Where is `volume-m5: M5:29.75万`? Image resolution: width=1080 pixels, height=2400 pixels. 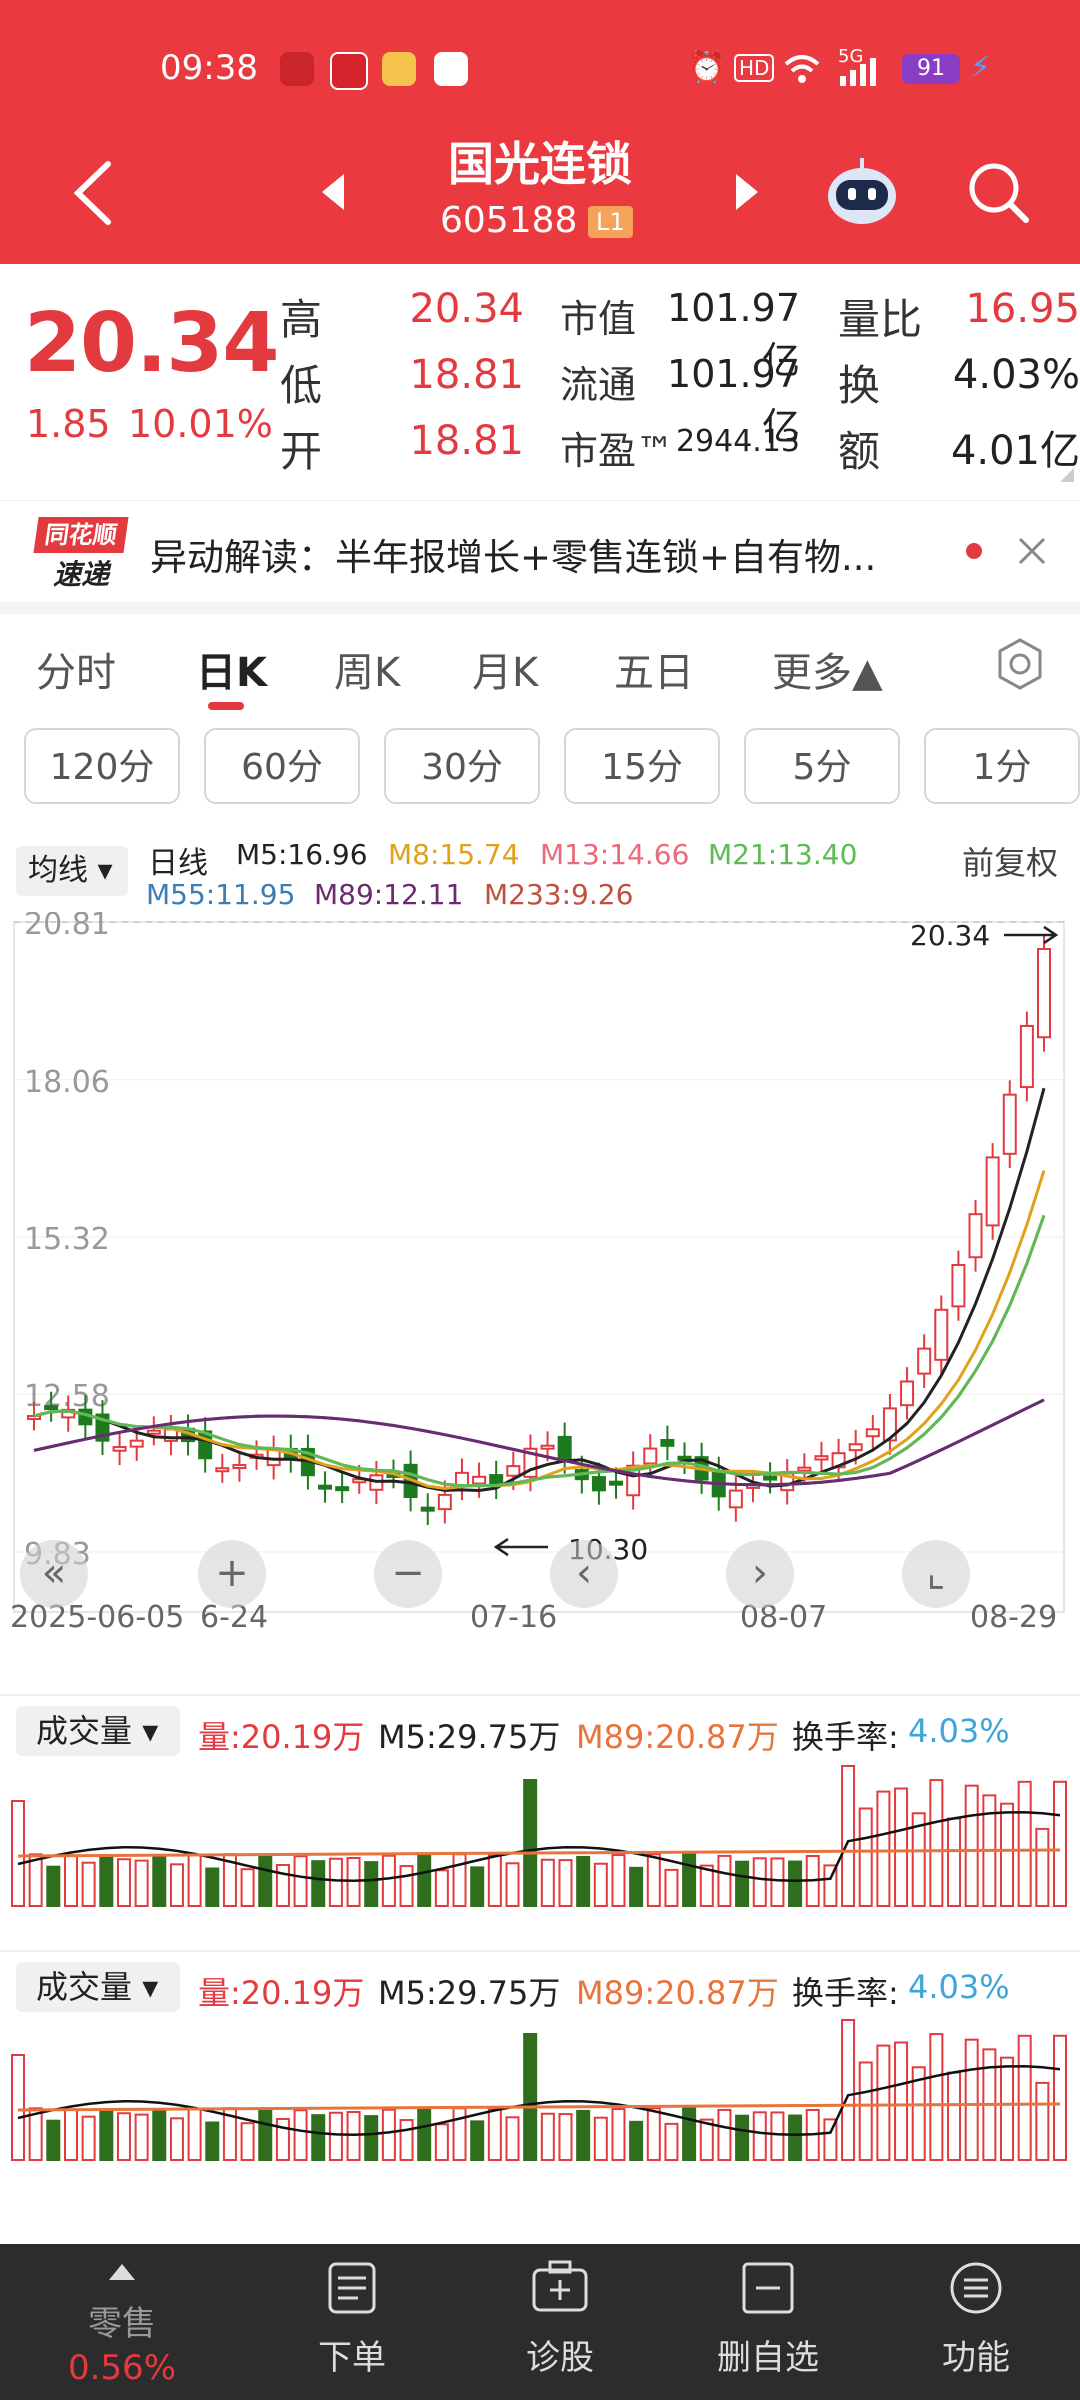
volume-m5: M5:29.75万 is located at coordinates (469, 1993).